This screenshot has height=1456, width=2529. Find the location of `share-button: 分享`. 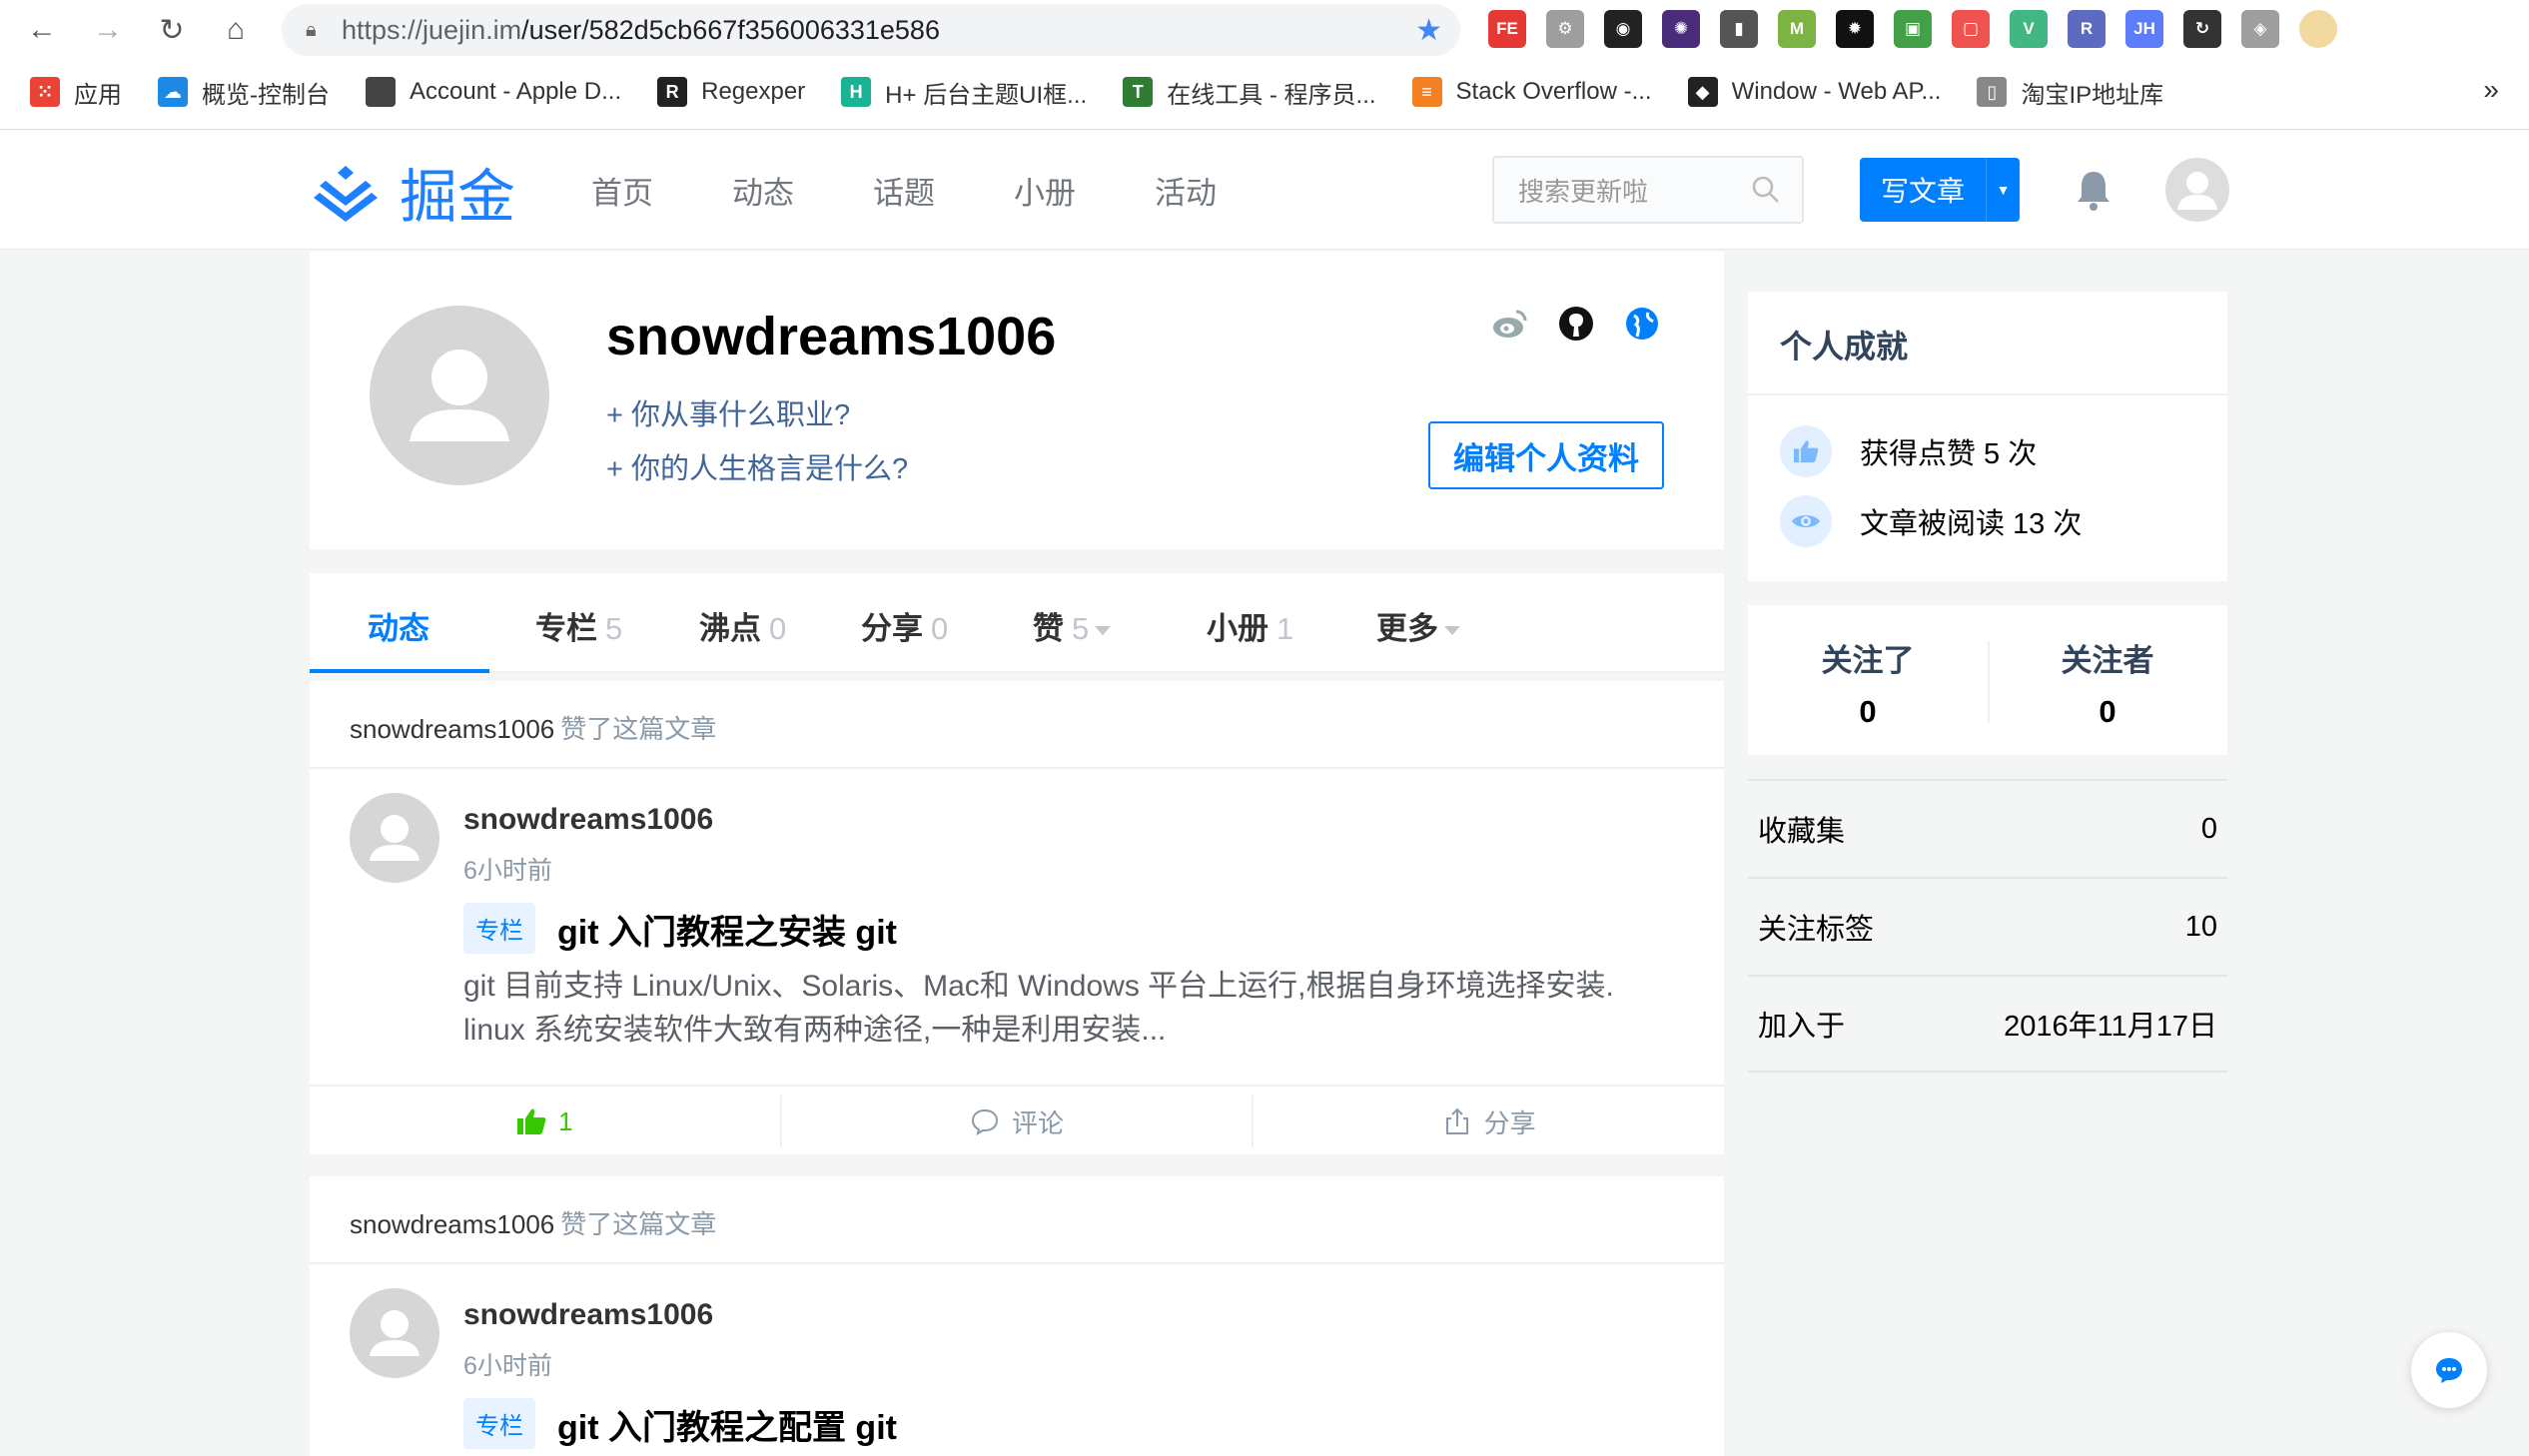

share-button: 分享 is located at coordinates (1489, 1121).